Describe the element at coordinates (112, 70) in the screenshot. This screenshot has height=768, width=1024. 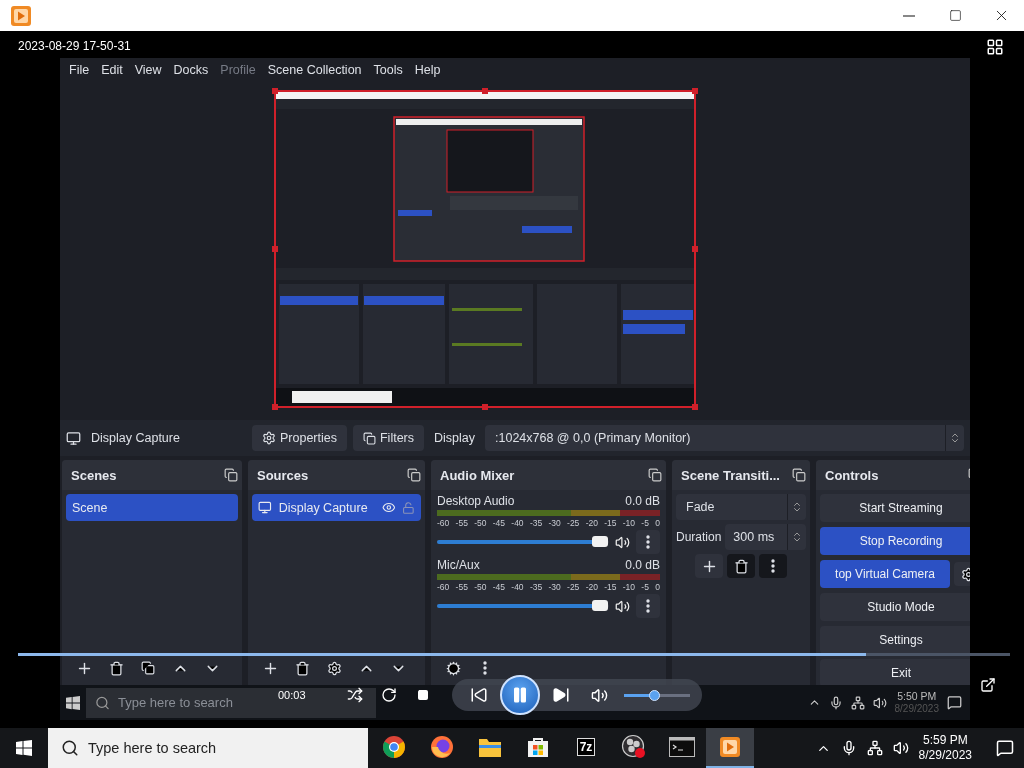
I see `menu-item: Edit` at that location.